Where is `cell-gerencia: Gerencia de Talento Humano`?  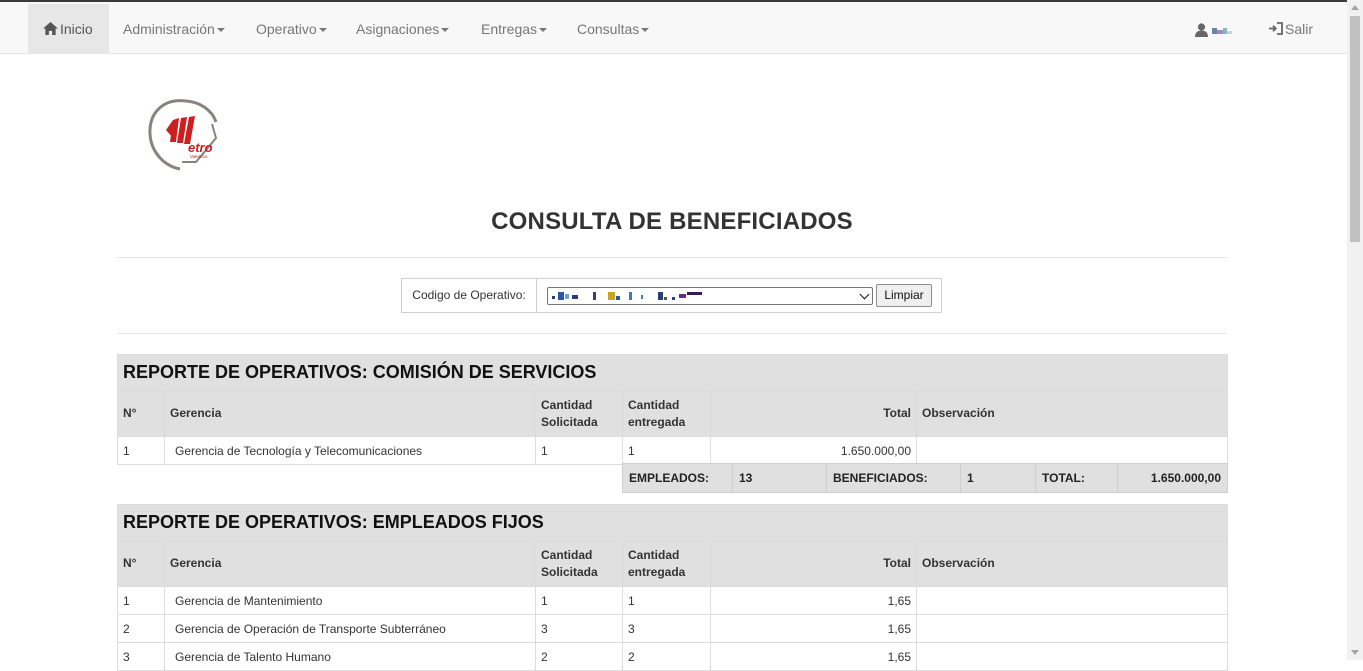
cell-gerencia: Gerencia de Talento Humano is located at coordinates (350, 656).